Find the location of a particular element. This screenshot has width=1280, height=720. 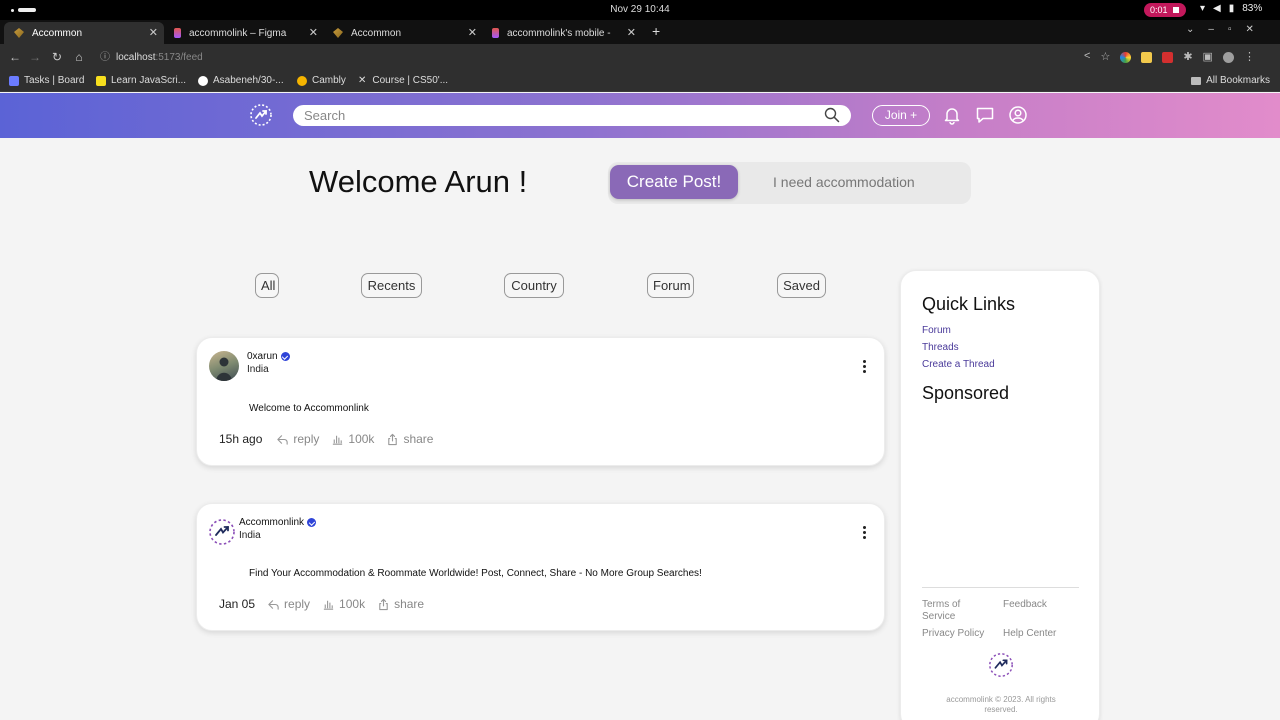

search-icon is located at coordinates (832, 115).